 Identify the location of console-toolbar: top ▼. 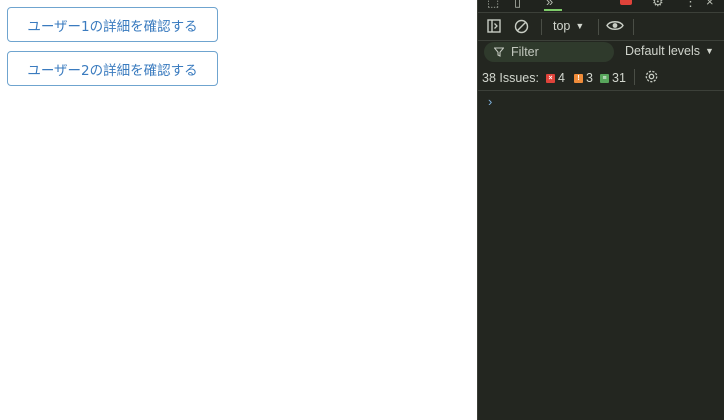
(601, 27).